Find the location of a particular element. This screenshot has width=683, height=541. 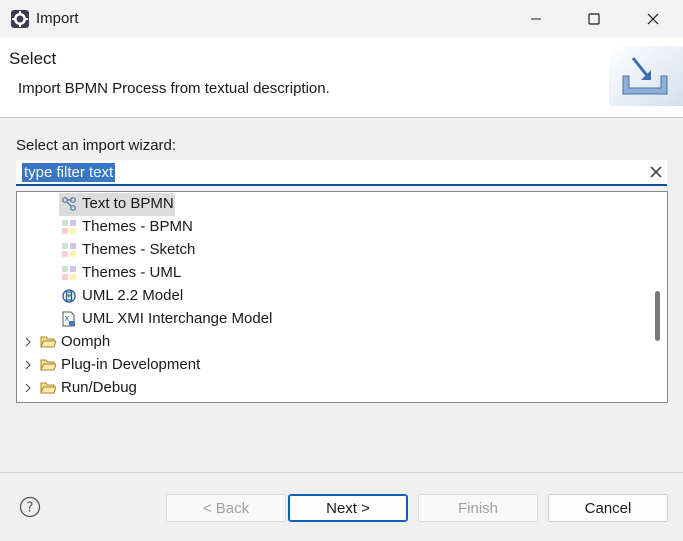

close-window-button is located at coordinates (653, 19).